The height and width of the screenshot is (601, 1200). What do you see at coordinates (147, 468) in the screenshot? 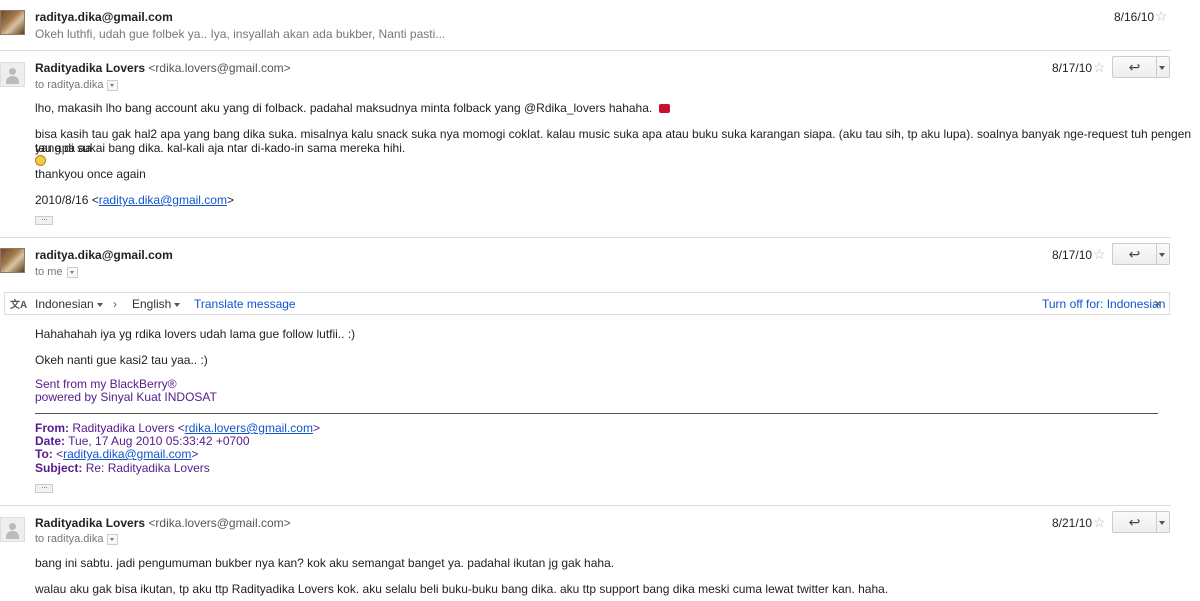
I see `subject-value: Re: Radityadika Lovers` at bounding box center [147, 468].